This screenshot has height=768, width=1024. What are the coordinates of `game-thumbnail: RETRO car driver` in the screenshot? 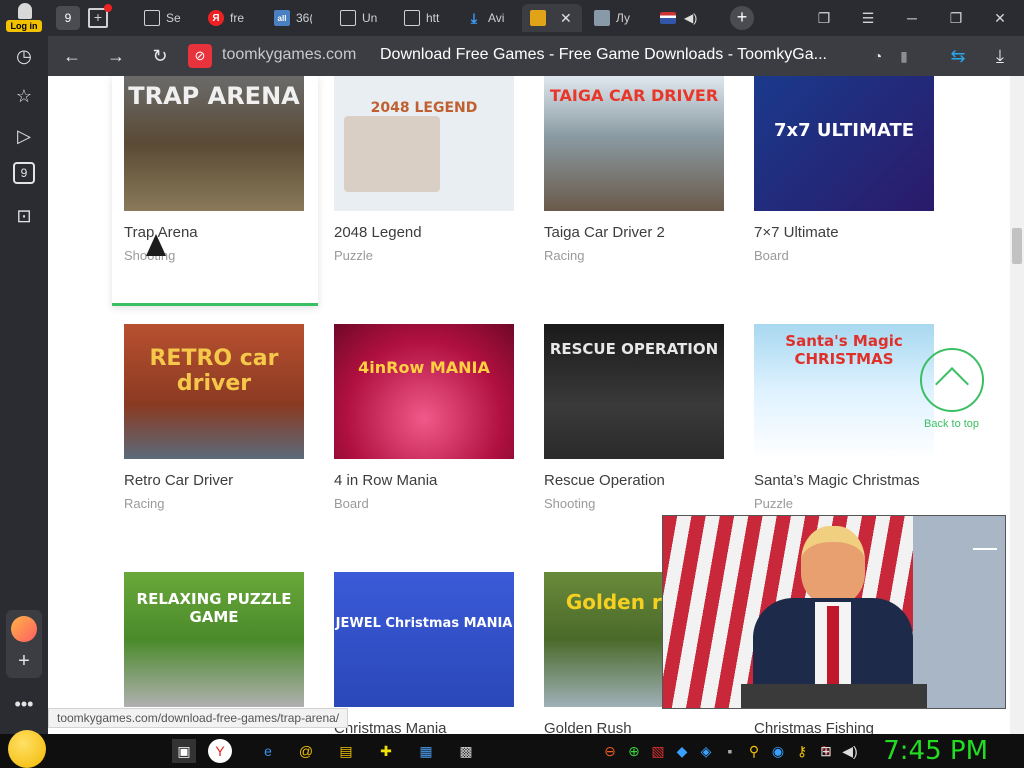 It's located at (214, 391).